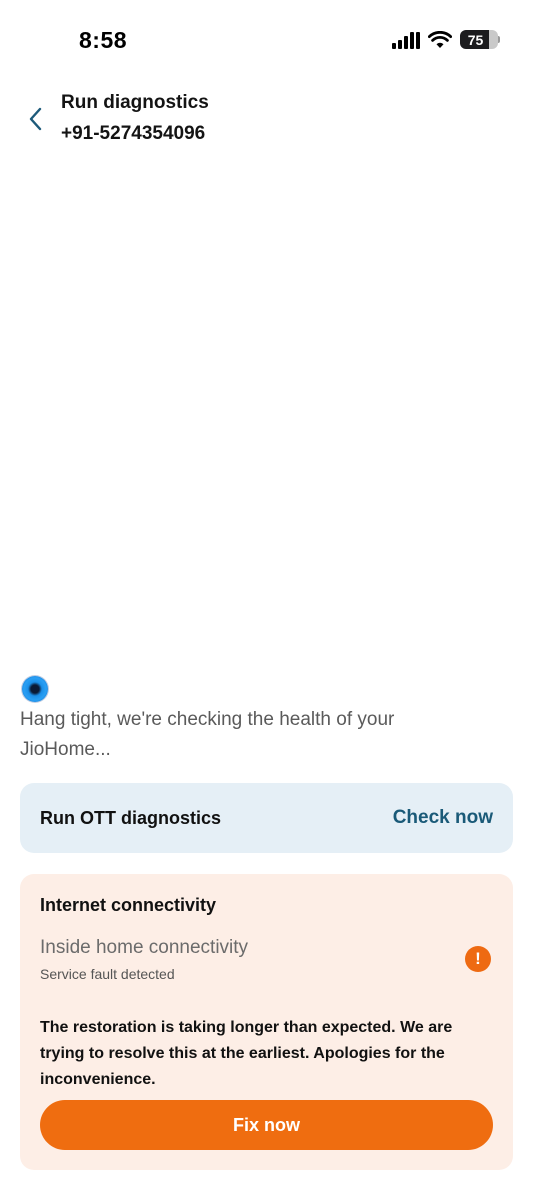  I want to click on phone-number: +91-5274354096, so click(133, 133).